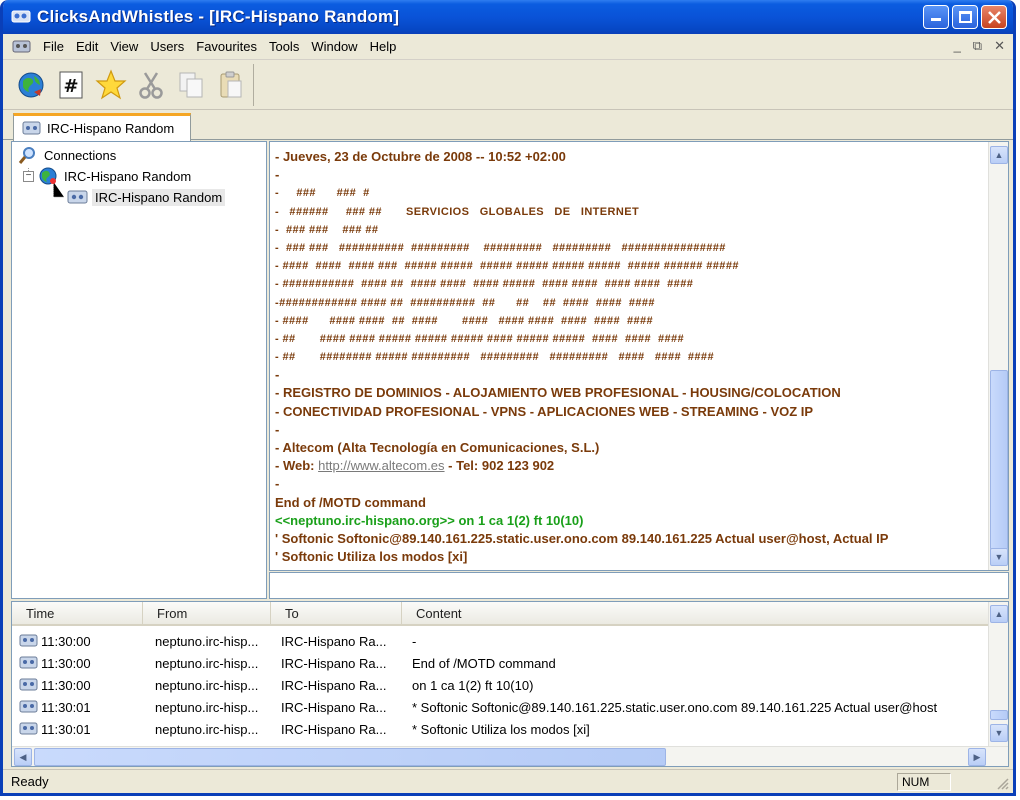  What do you see at coordinates (111, 84) in the screenshot?
I see `favourites-star-icon` at bounding box center [111, 84].